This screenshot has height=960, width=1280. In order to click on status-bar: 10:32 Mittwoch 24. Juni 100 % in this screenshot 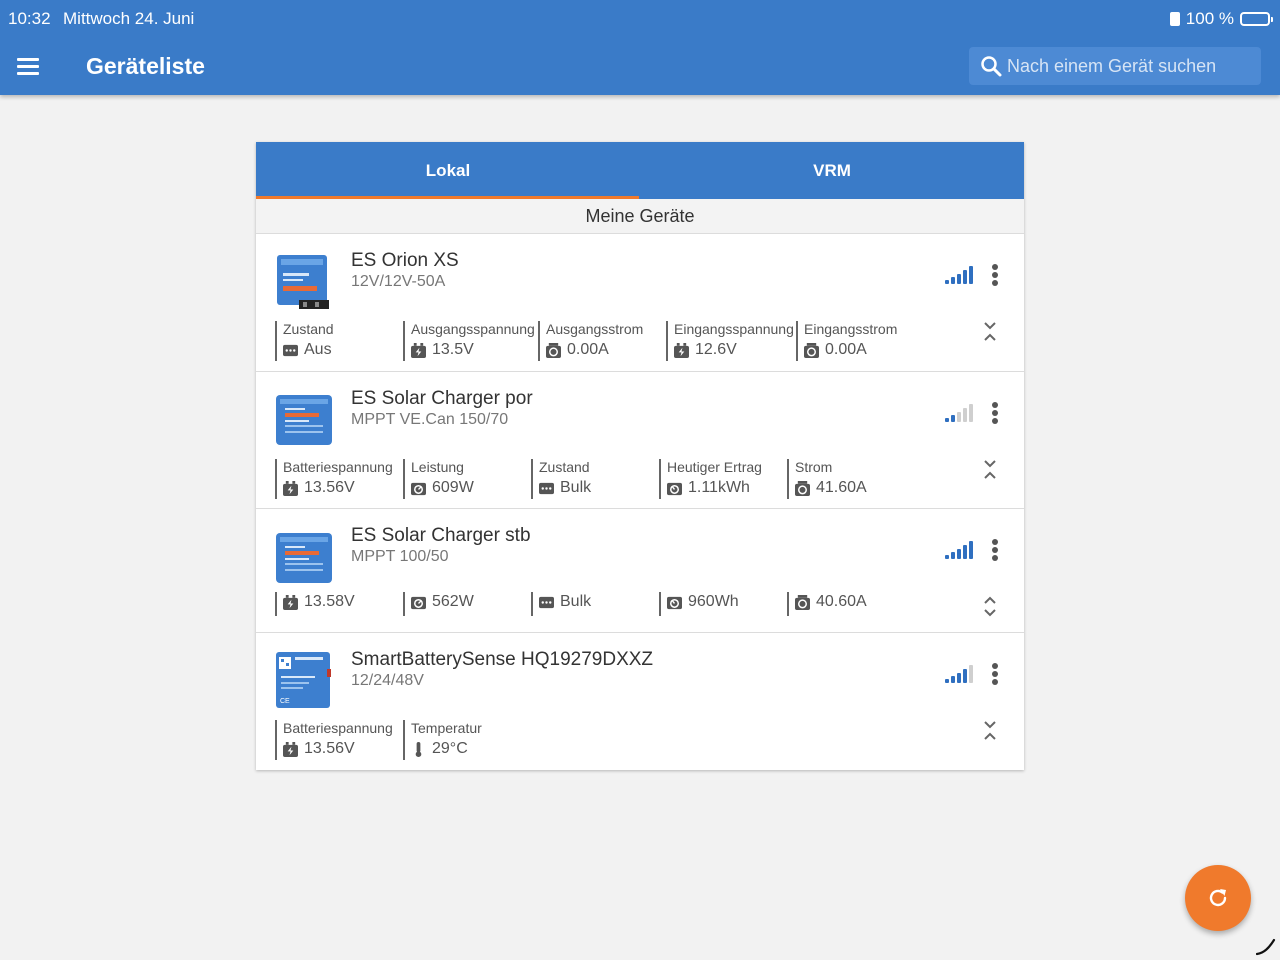, I will do `click(640, 19)`.